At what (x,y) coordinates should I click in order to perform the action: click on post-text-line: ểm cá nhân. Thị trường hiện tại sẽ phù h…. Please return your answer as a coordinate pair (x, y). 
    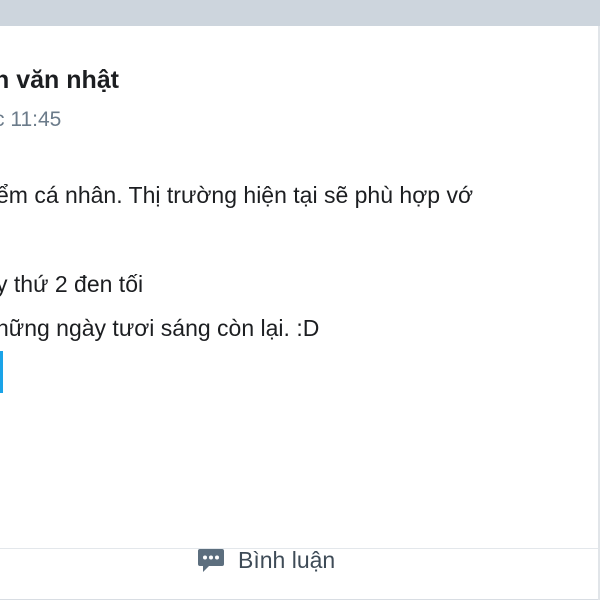
    Looking at the image, I should click on (237, 195).